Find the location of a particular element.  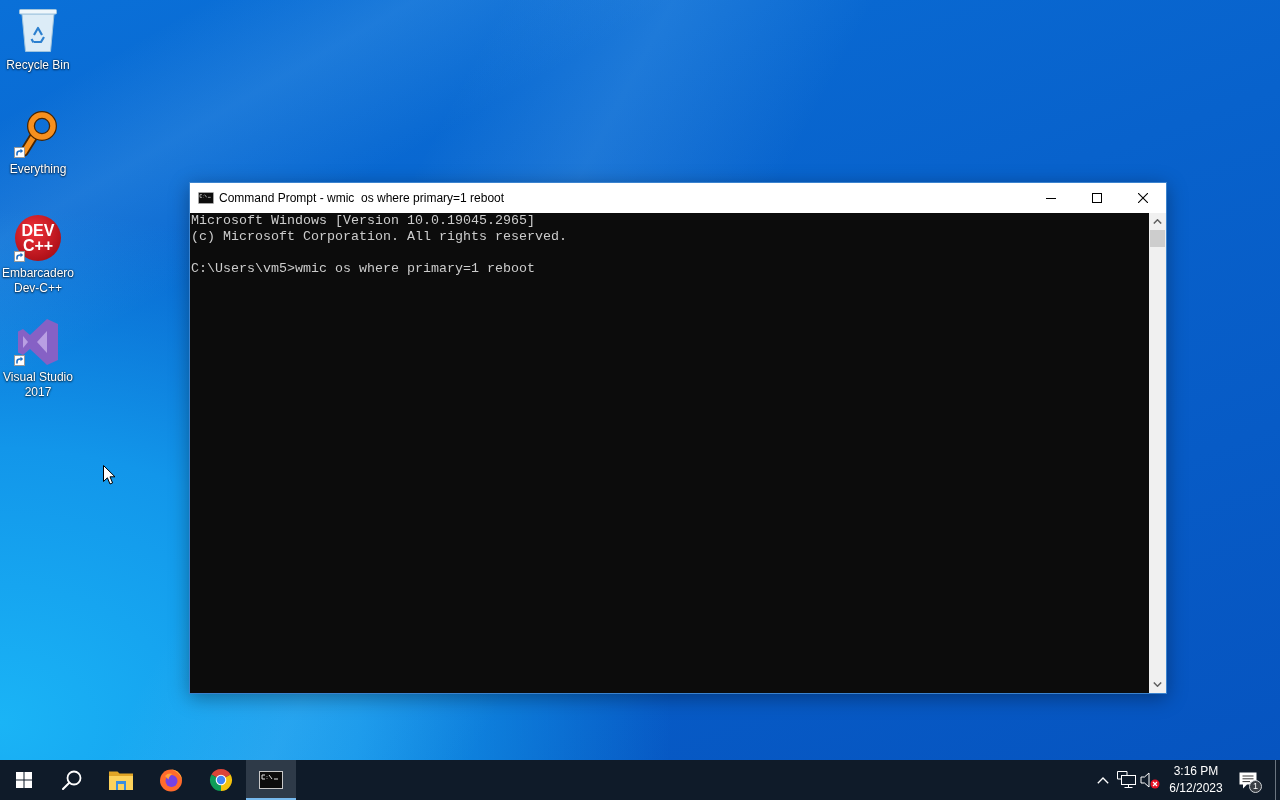

network-icon is located at coordinates (1127, 780).